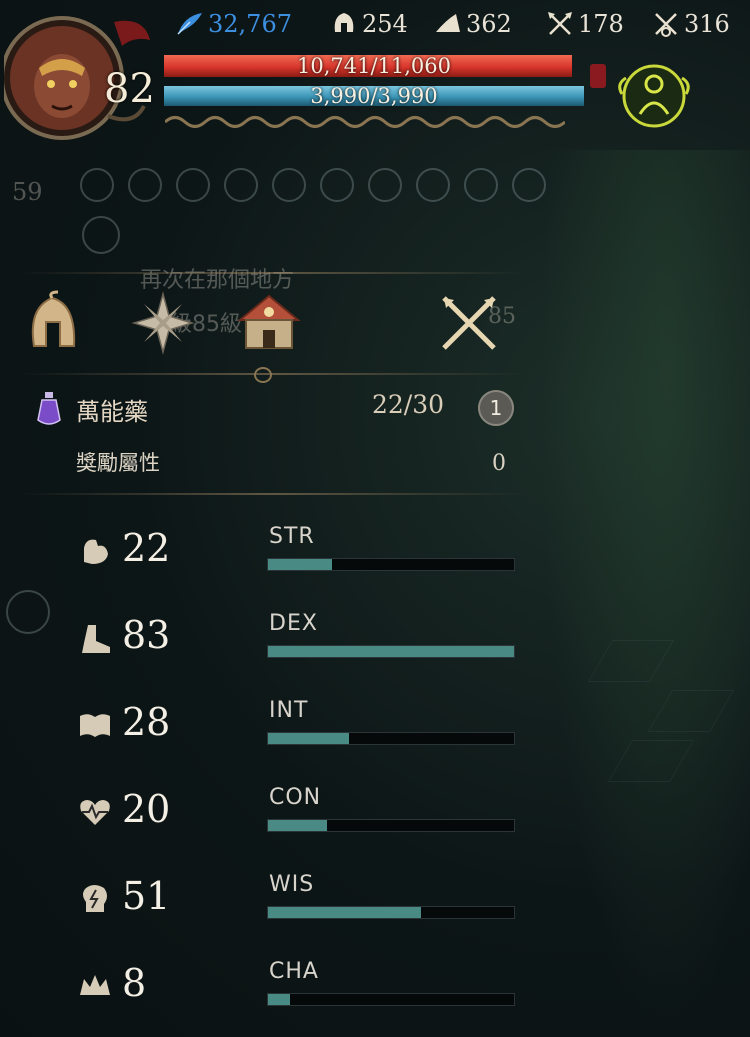 This screenshot has height=1037, width=750. What do you see at coordinates (189, 24) in the screenshot?
I see `blue-feather-icon` at bounding box center [189, 24].